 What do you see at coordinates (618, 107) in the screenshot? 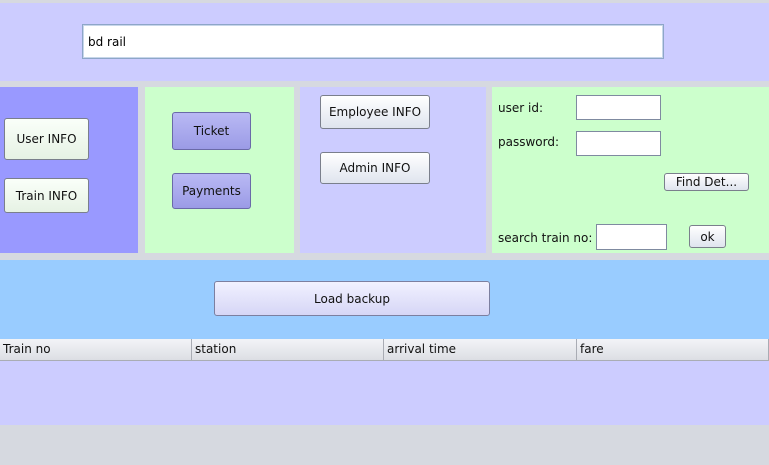
I see `user-id-input` at bounding box center [618, 107].